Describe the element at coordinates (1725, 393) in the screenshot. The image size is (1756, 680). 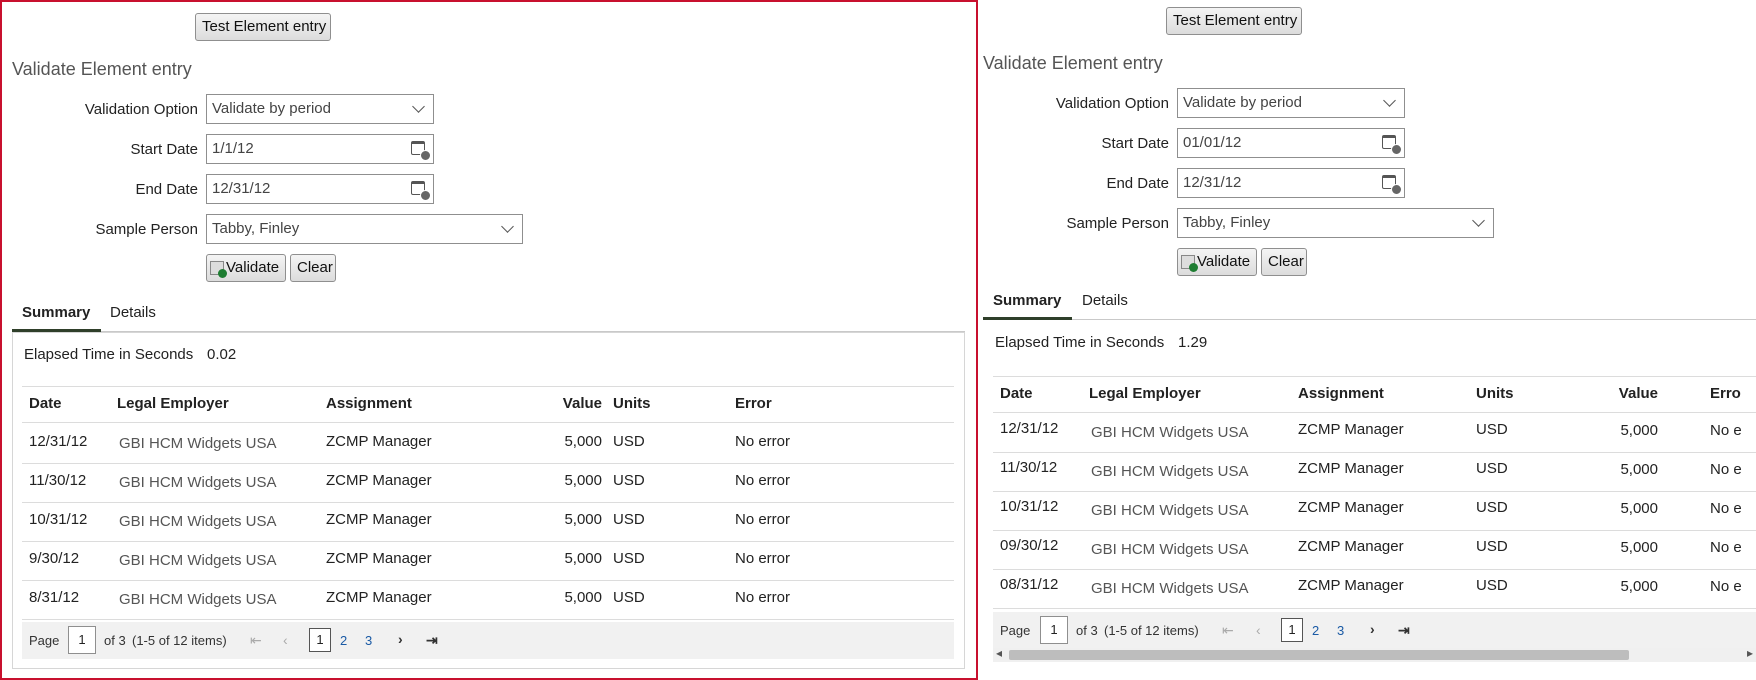
I see `column-header-error: Erro` at that location.